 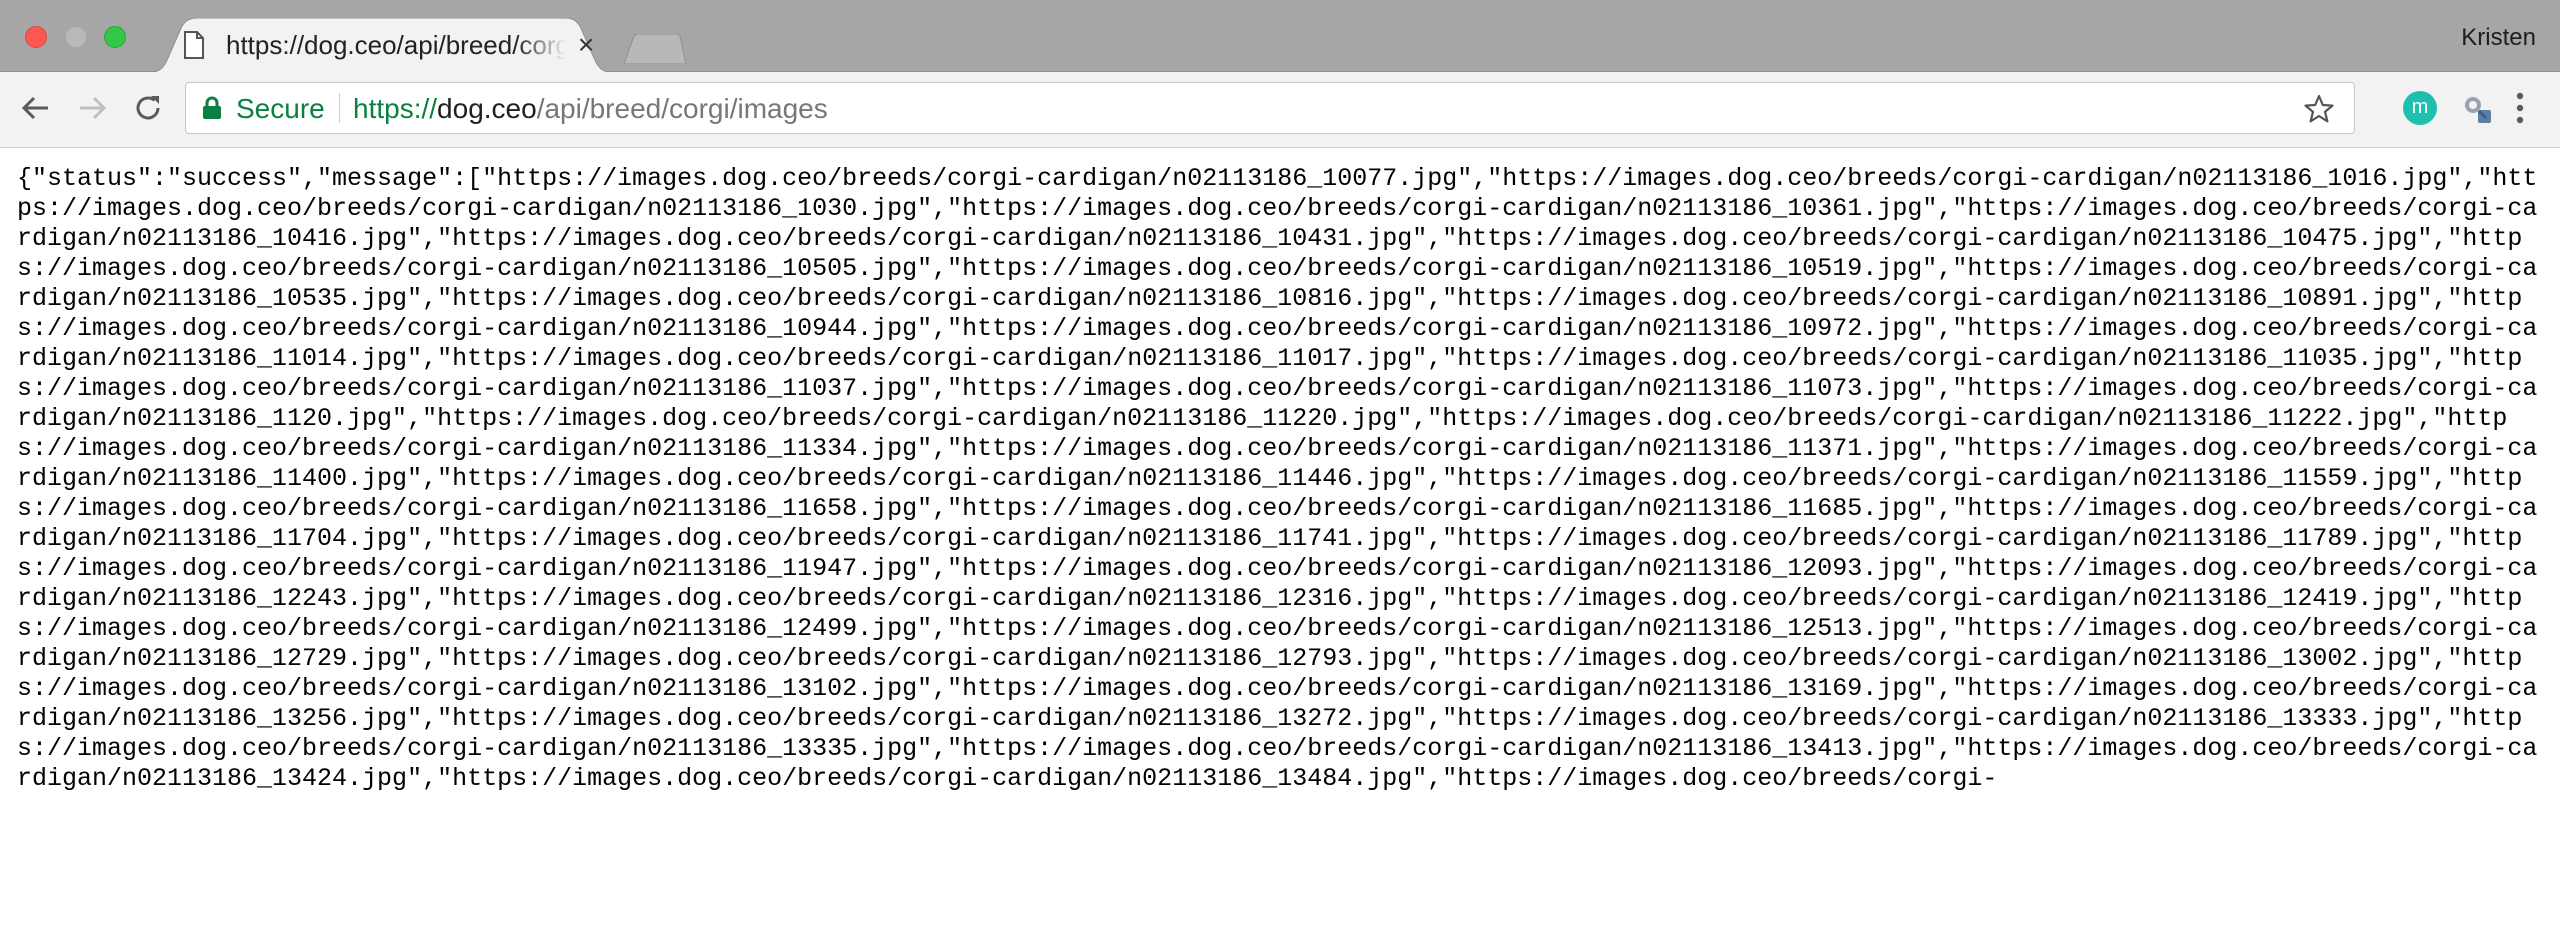 I want to click on back-button, so click(x=36, y=108).